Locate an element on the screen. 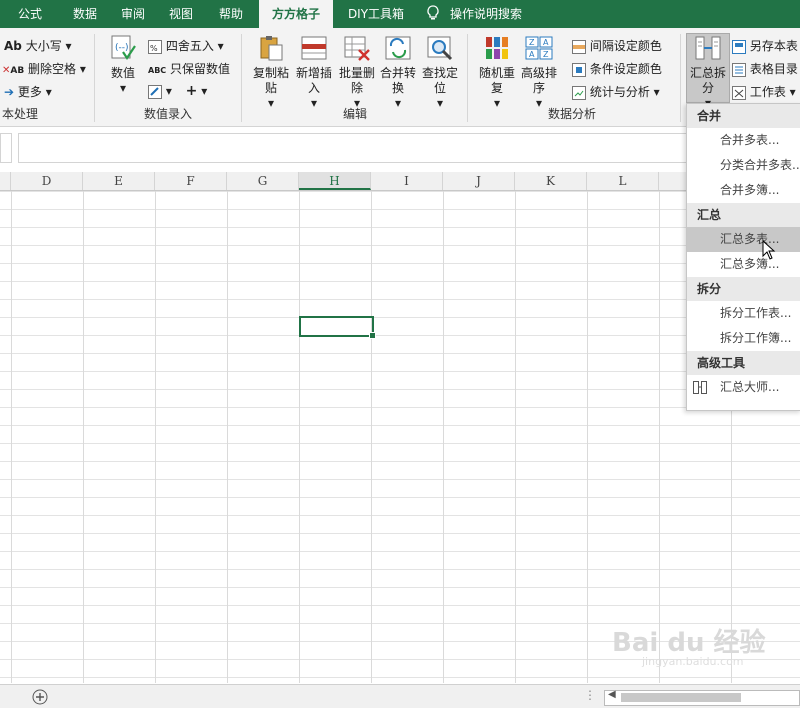 This screenshot has height=708, width=800. delete-space-button: ✕AB 删除空格 ▾ is located at coordinates (44, 68).